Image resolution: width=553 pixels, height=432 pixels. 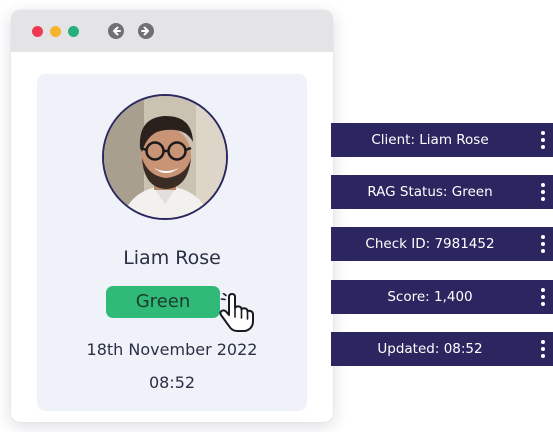 What do you see at coordinates (172, 349) in the screenshot?
I see `check-date: 18th November 2022` at bounding box center [172, 349].